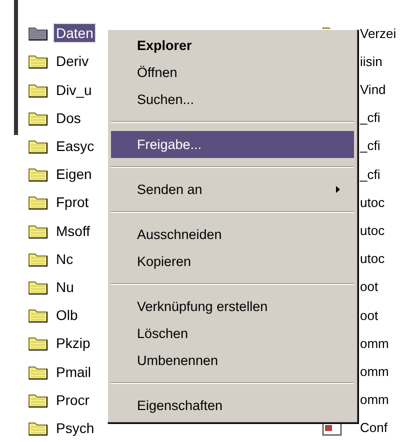  I want to click on folder-name: Nu, so click(65, 287).